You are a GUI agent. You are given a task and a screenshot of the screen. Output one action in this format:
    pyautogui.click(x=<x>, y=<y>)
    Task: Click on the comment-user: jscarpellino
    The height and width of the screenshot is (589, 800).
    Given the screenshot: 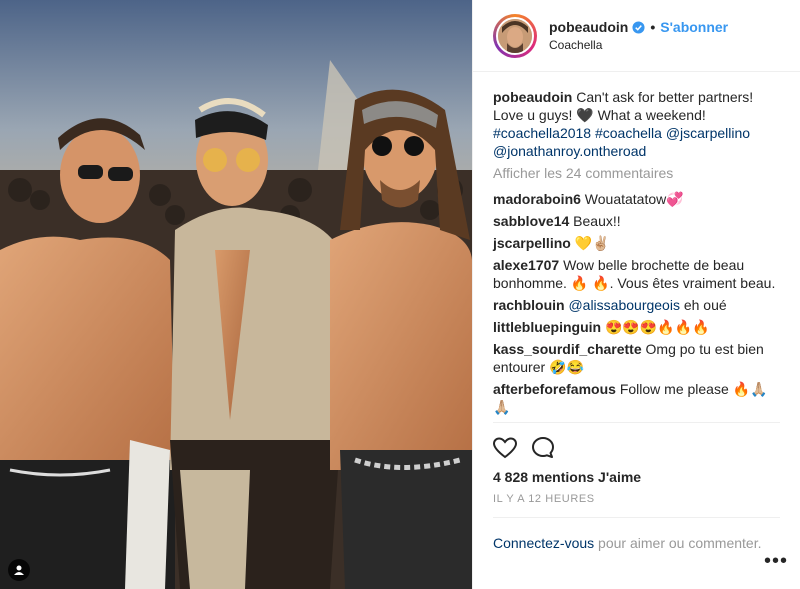 What is the action you would take?
    pyautogui.click(x=532, y=243)
    